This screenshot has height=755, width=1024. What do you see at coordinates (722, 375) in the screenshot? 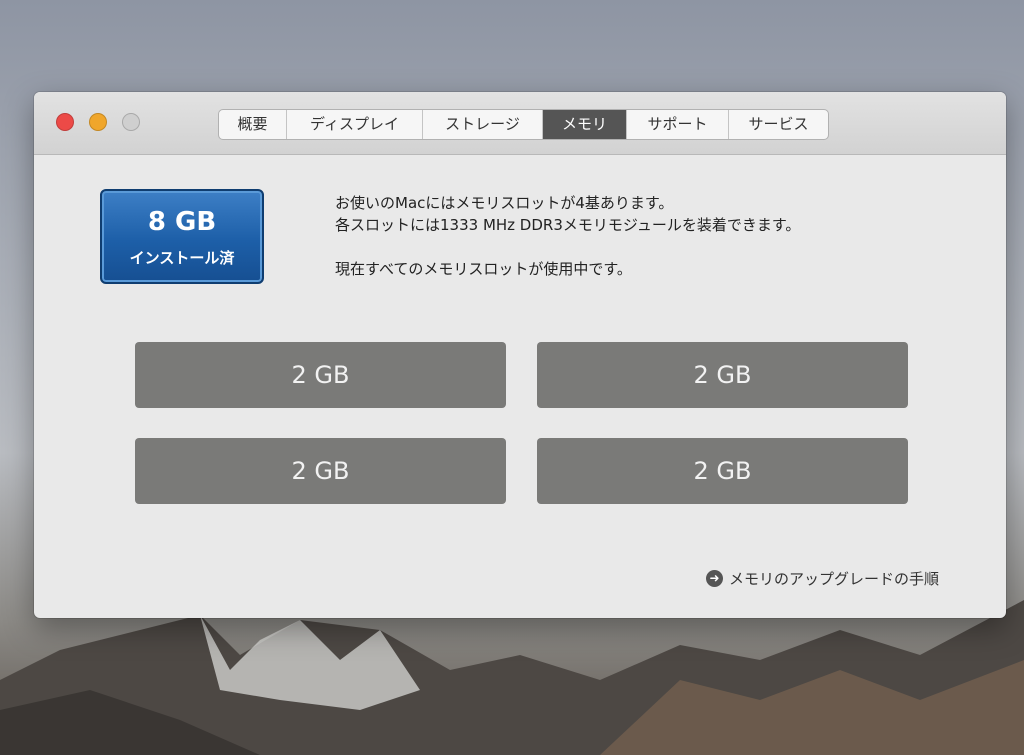
I see `memory-slot-2: 2 GB` at bounding box center [722, 375].